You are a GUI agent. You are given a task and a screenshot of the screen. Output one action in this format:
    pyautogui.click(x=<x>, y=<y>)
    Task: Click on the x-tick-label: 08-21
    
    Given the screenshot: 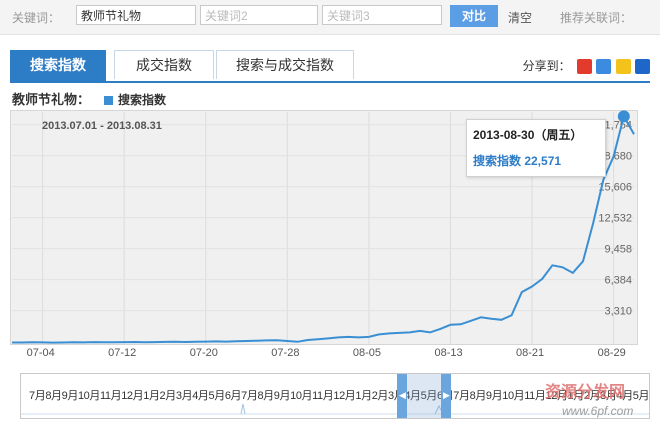 What is the action you would take?
    pyautogui.click(x=530, y=353)
    